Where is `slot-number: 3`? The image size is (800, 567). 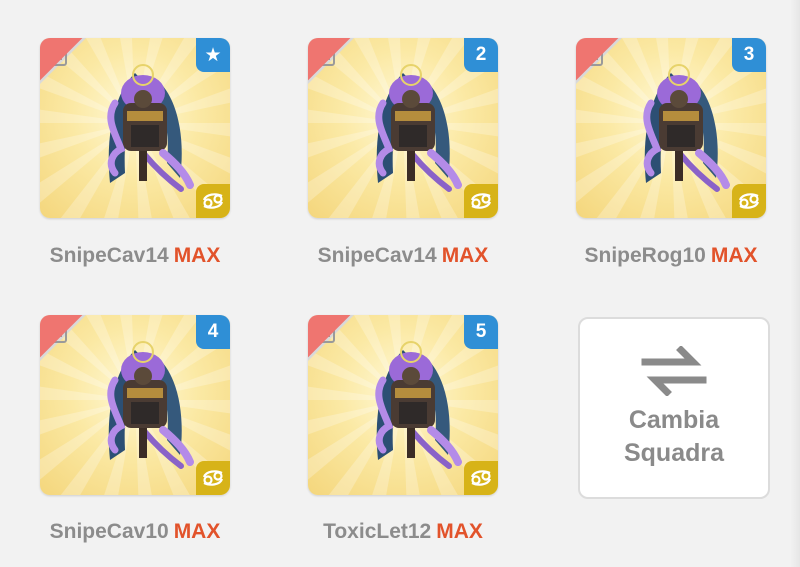 slot-number: 3 is located at coordinates (749, 54).